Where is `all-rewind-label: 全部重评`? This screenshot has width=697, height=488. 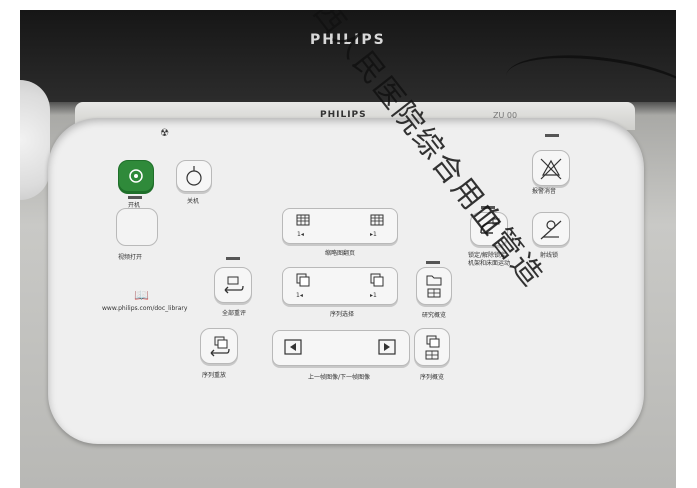 all-rewind-label: 全部重评 is located at coordinates (234, 313).